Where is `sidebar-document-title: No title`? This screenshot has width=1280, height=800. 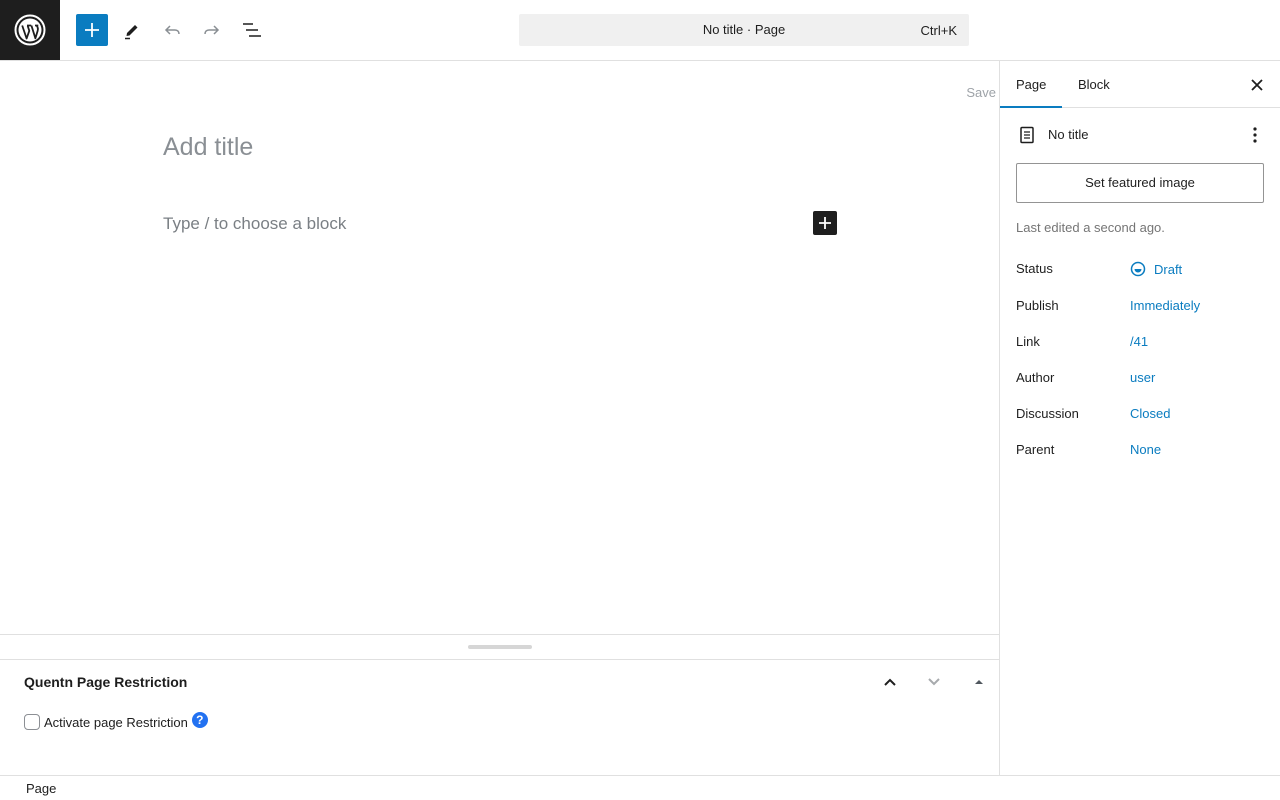 sidebar-document-title: No title is located at coordinates (1068, 134).